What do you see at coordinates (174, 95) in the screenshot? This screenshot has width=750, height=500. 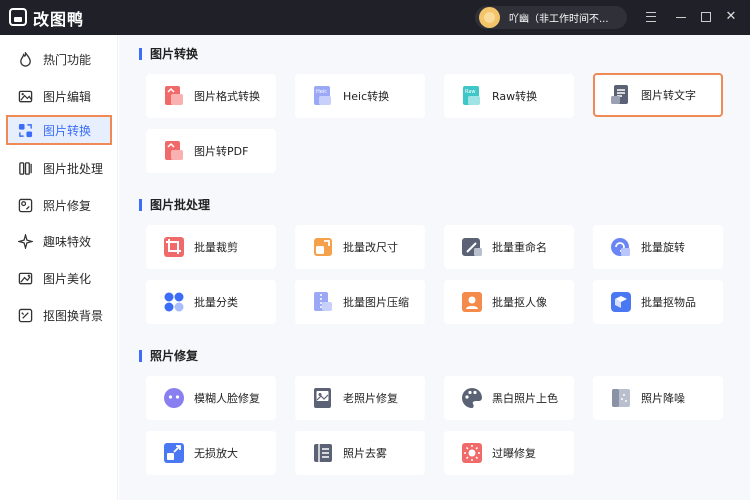 I see `format-convert-icon` at bounding box center [174, 95].